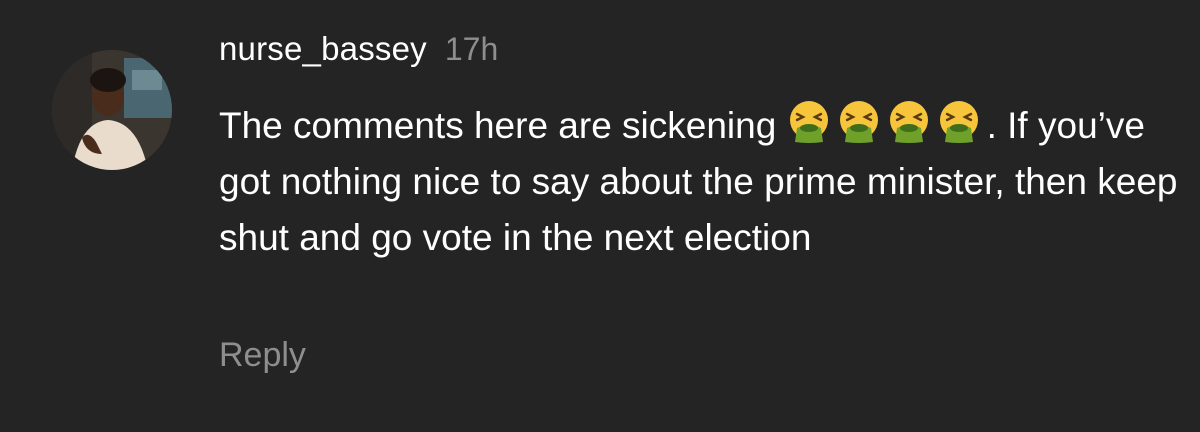  I want to click on avatar, so click(112, 110).